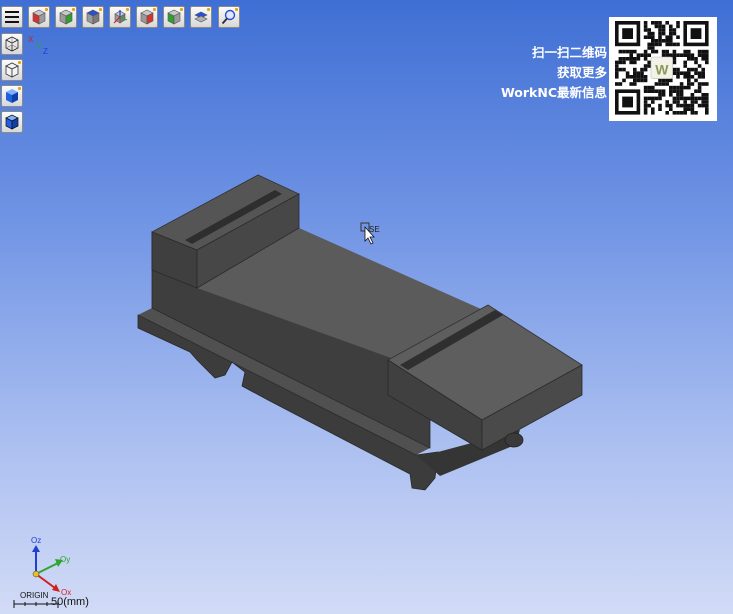 The height and width of the screenshot is (614, 733). What do you see at coordinates (514, 440) in the screenshot?
I see `screw-knob` at bounding box center [514, 440].